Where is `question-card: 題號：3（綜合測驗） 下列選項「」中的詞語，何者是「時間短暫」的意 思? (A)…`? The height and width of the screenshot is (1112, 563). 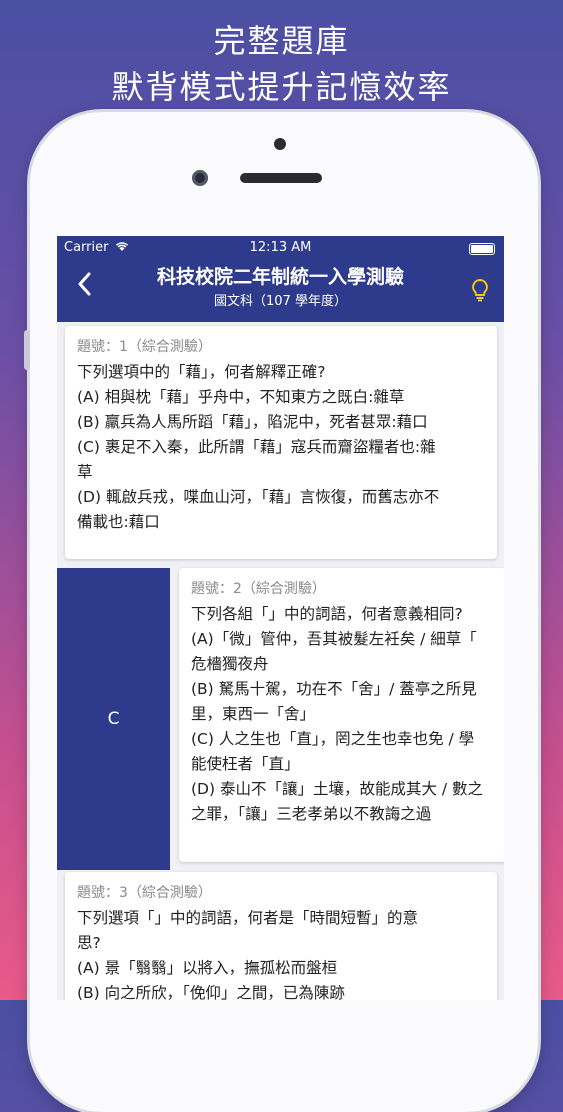
question-card: 題號：3（綜合測驗） 下列選項「」中的詞語，何者是「時間短暫」的意 思? (A)… is located at coordinates (281, 936).